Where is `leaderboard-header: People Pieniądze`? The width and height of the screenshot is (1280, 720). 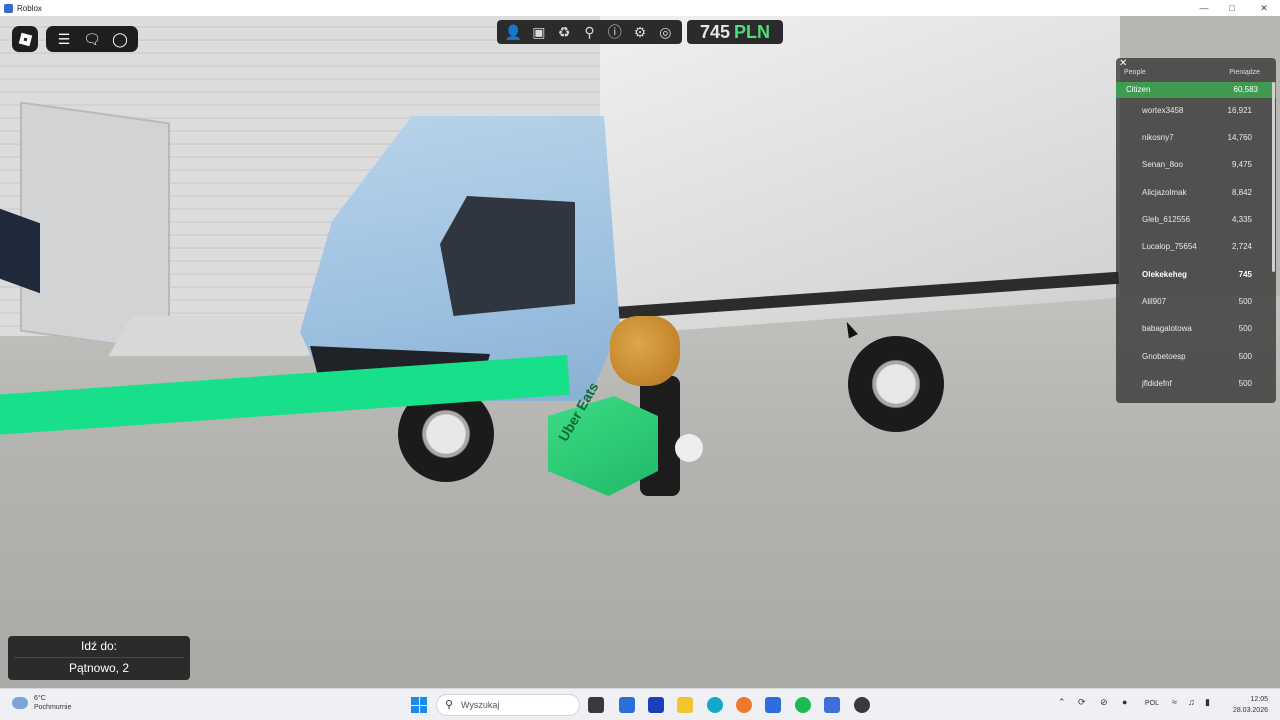
leaderboard-header: People Pieniądze is located at coordinates (1196, 75).